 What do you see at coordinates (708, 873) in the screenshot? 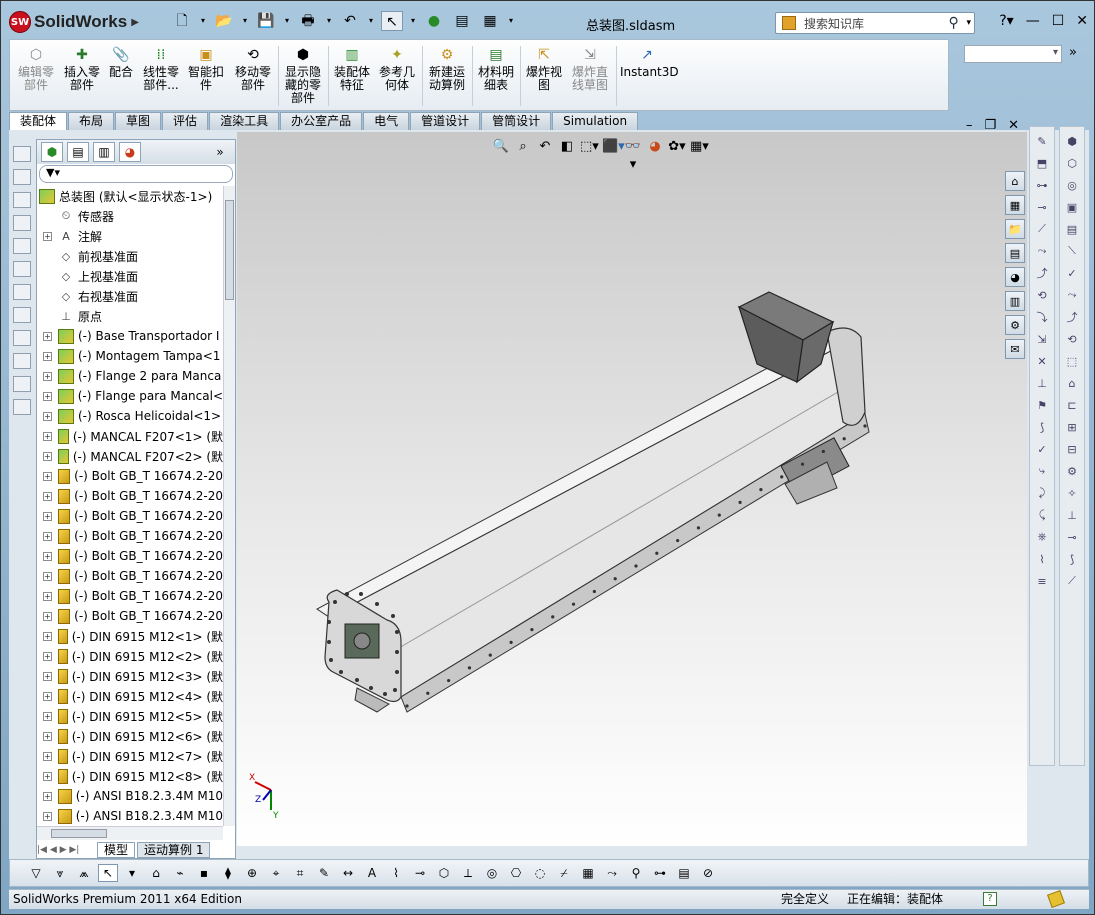
I see `filter-toggle-icon: ⊘` at bounding box center [708, 873].